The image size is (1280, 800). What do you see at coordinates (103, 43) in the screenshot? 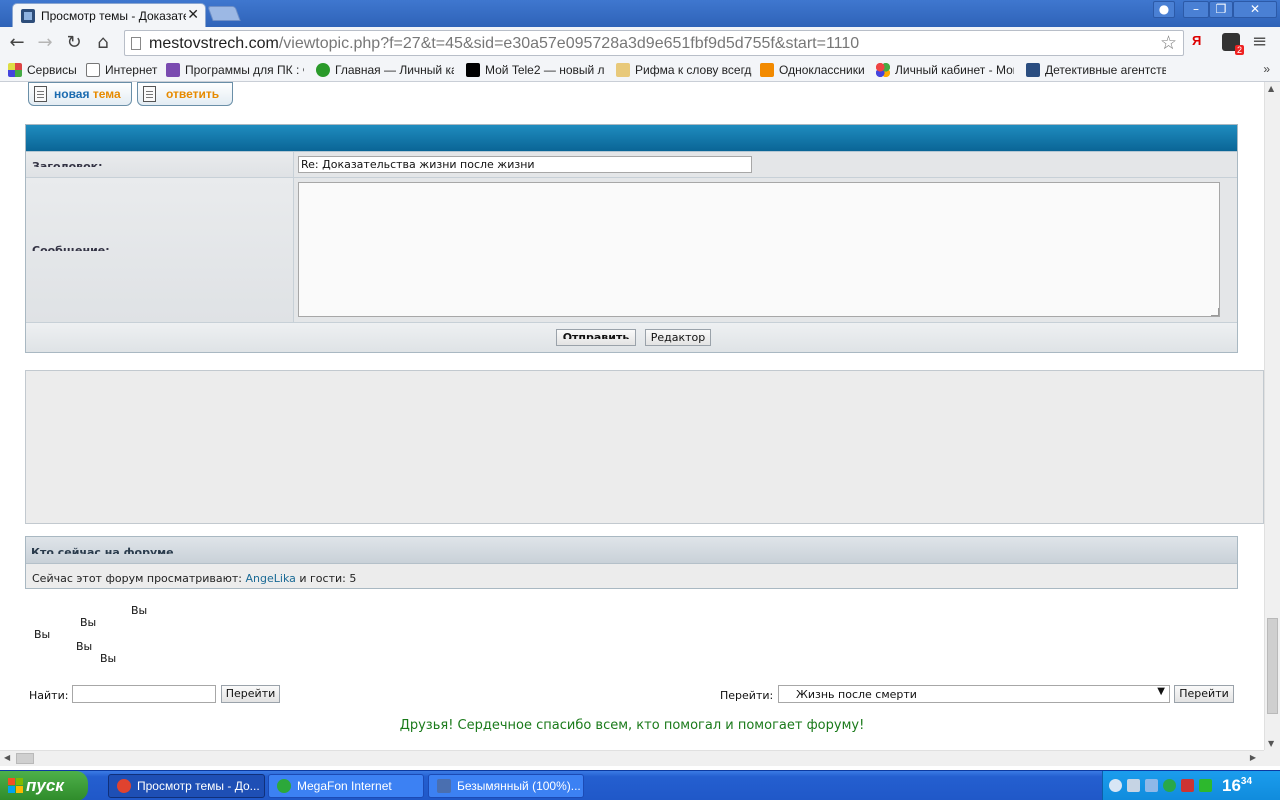
I see `home-icon: ⌂` at bounding box center [103, 43].